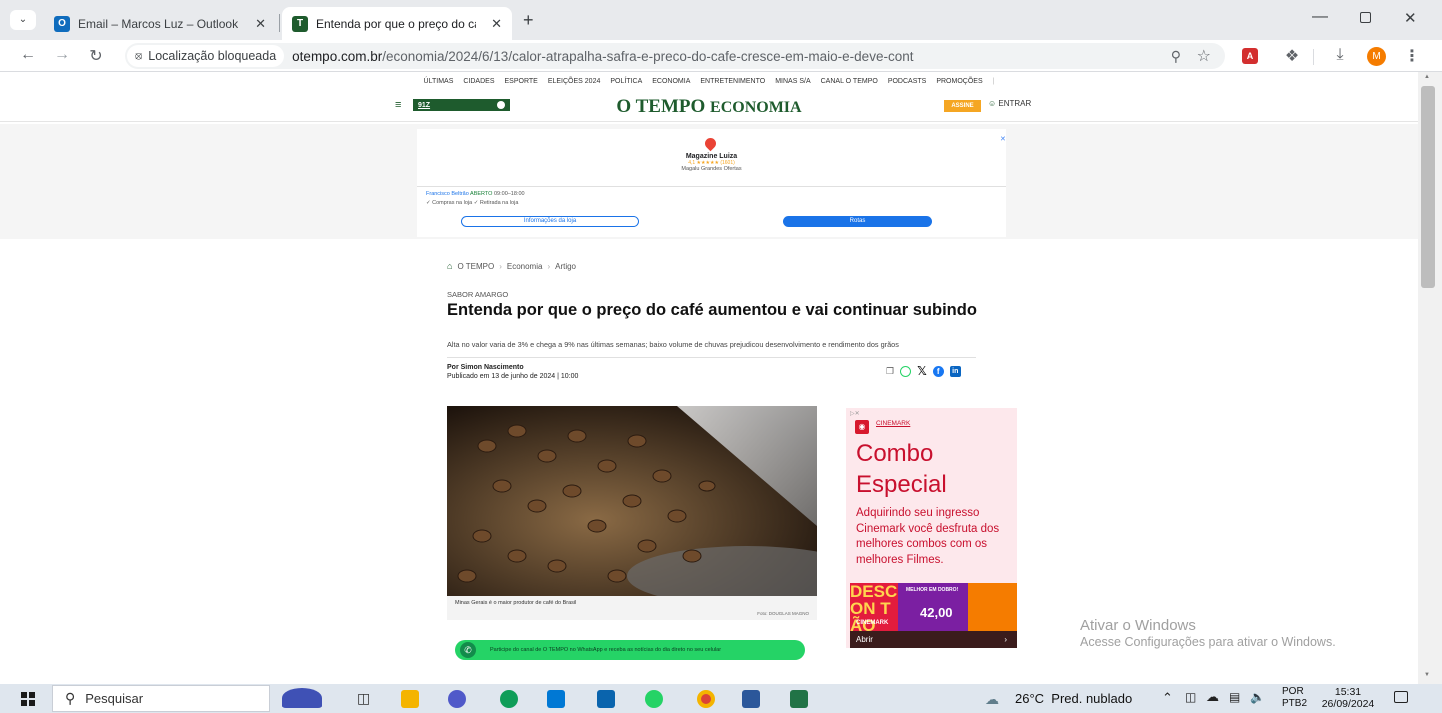 The height and width of the screenshot is (713, 1442). Describe the element at coordinates (1005, 639) in the screenshot. I see `chevron-right-icon: ›` at that location.